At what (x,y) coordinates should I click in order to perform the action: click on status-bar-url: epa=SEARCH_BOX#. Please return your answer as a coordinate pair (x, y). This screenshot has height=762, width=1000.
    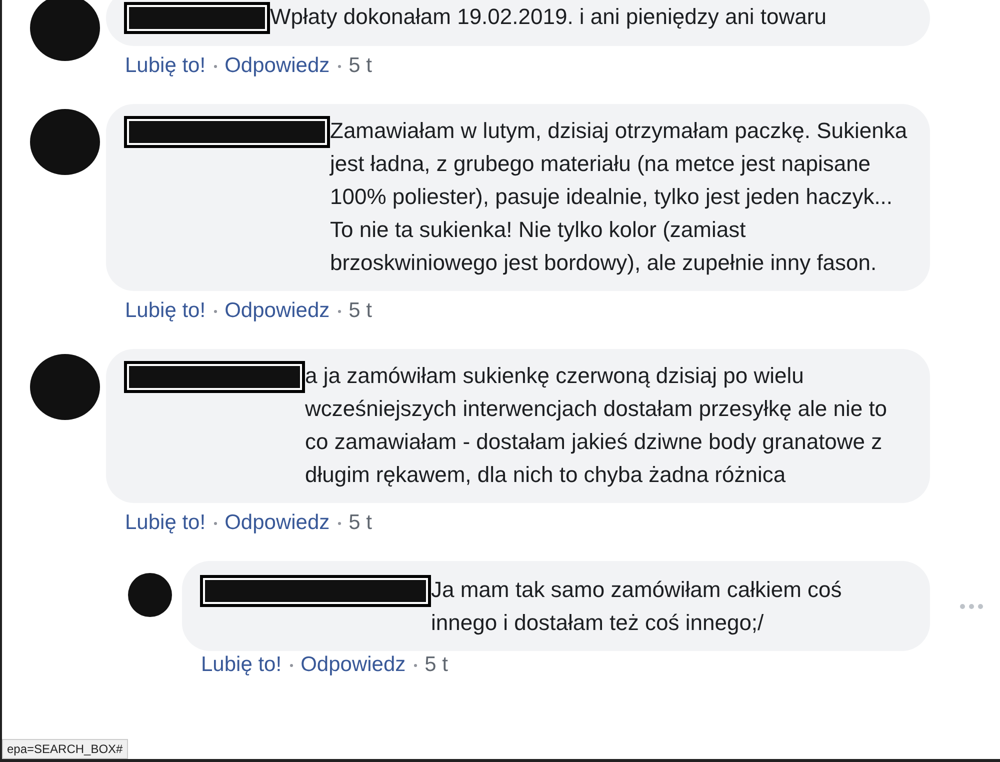
    Looking at the image, I should click on (65, 749).